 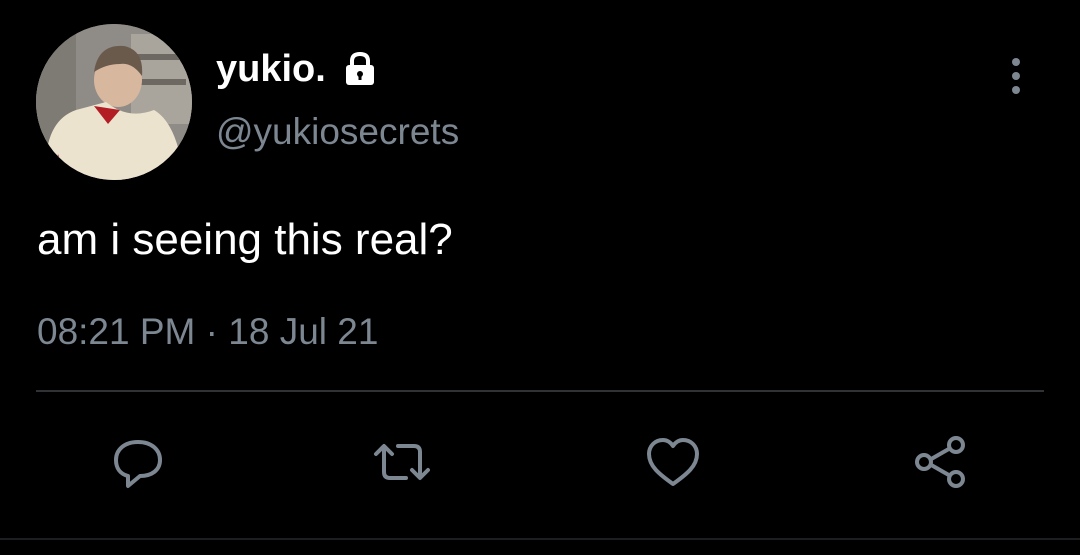 I want to click on retweet-icon, so click(x=402, y=462).